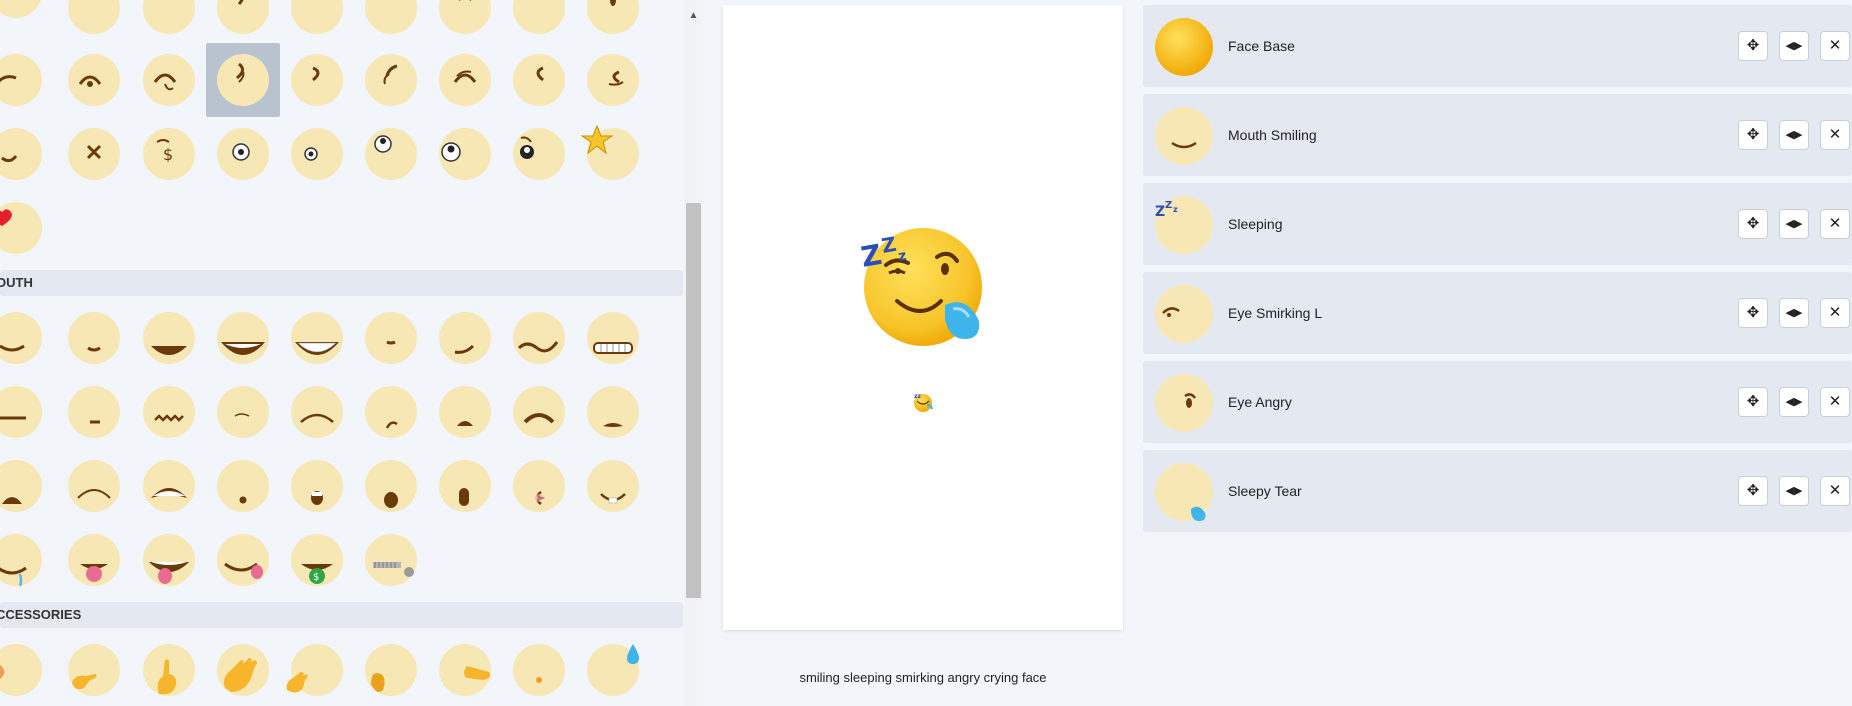 The image size is (1852, 706). Describe the element at coordinates (21, 560) in the screenshot. I see `part-mouth-drool` at that location.